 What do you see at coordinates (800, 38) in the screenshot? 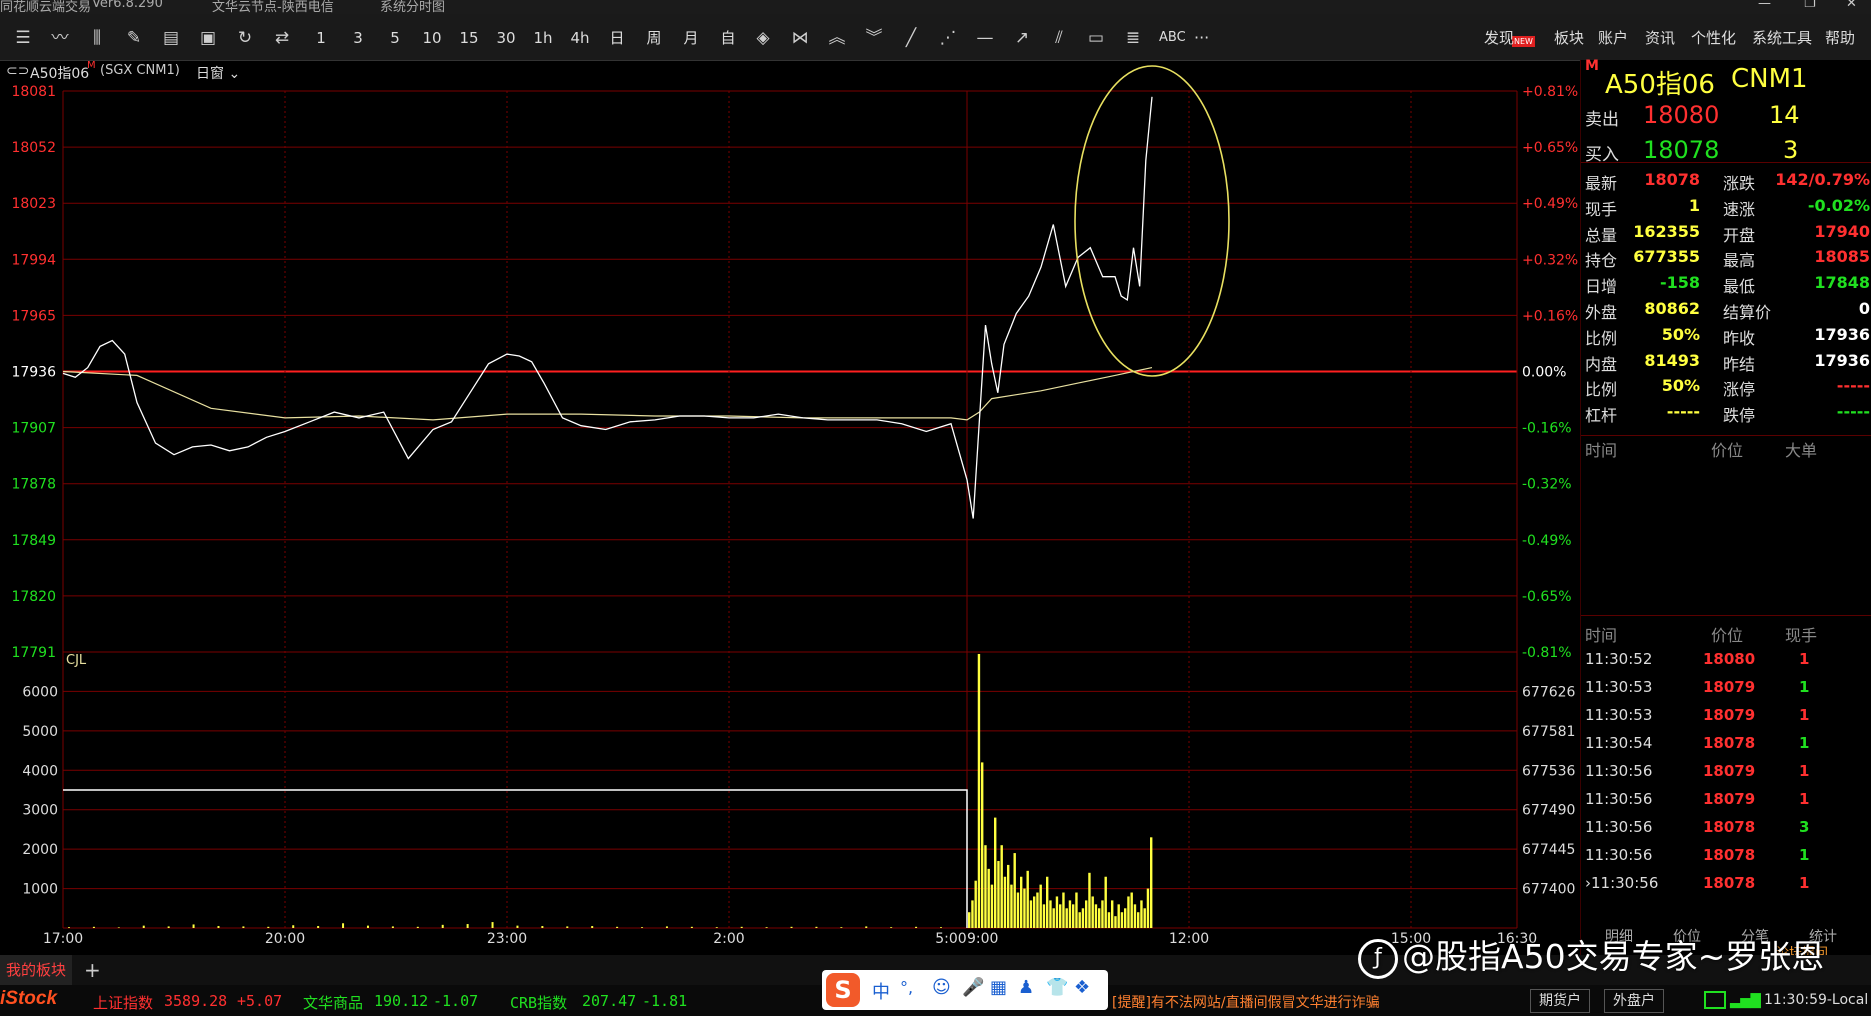
I see `bowtie-icon: ⋈` at bounding box center [800, 38].